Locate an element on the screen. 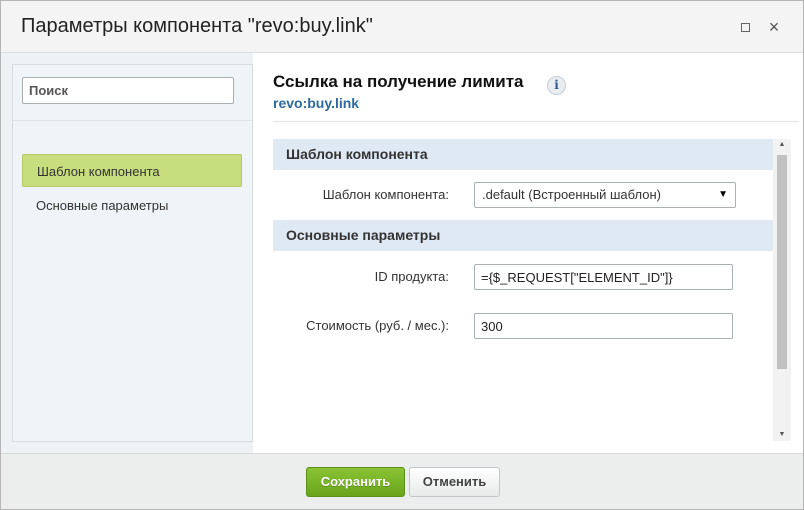 This screenshot has height=510, width=804. close-icon: × is located at coordinates (774, 27).